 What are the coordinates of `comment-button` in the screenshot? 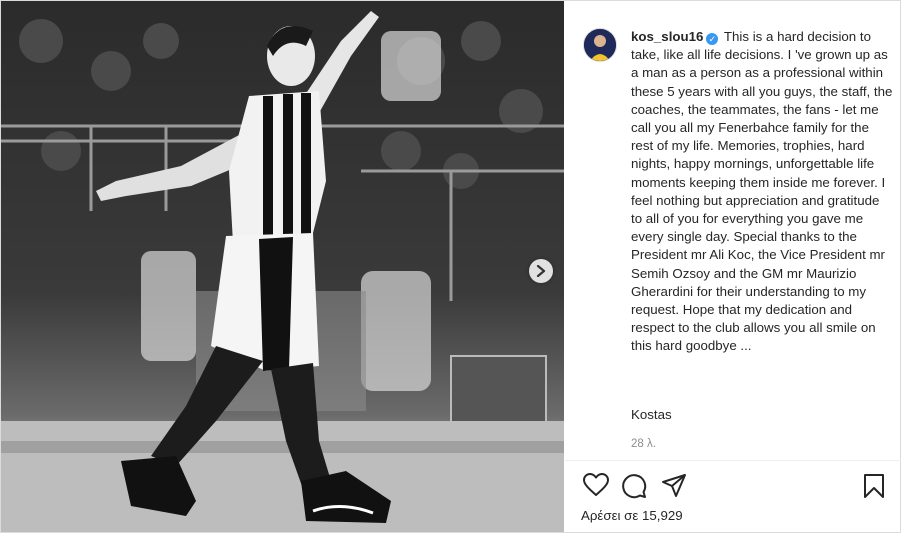 It's located at (634, 488).